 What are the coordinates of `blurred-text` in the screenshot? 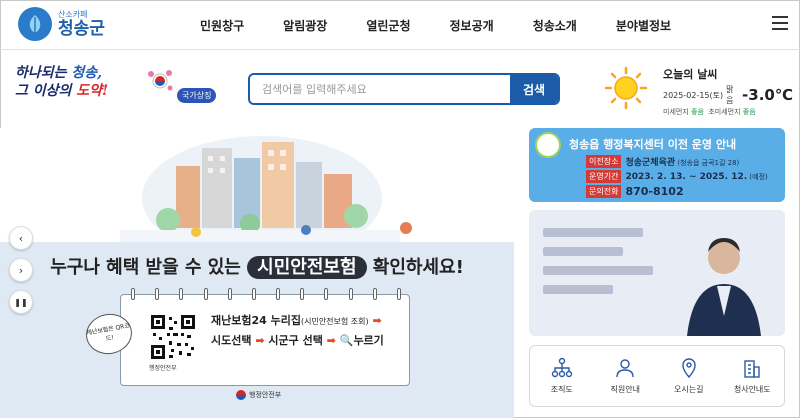 It's located at (603, 266).